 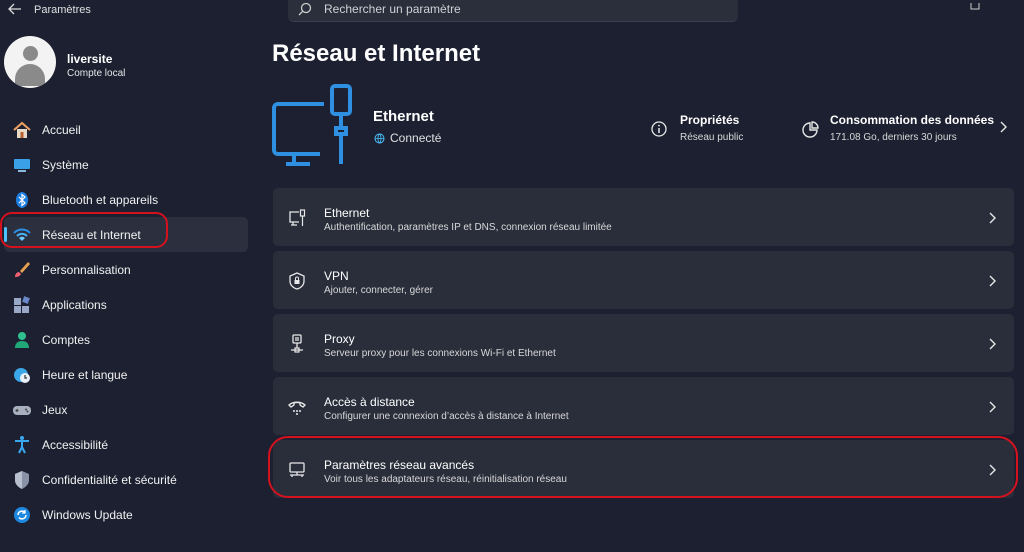 I want to click on sidebar-item-applications: Applications, so click(x=126, y=304).